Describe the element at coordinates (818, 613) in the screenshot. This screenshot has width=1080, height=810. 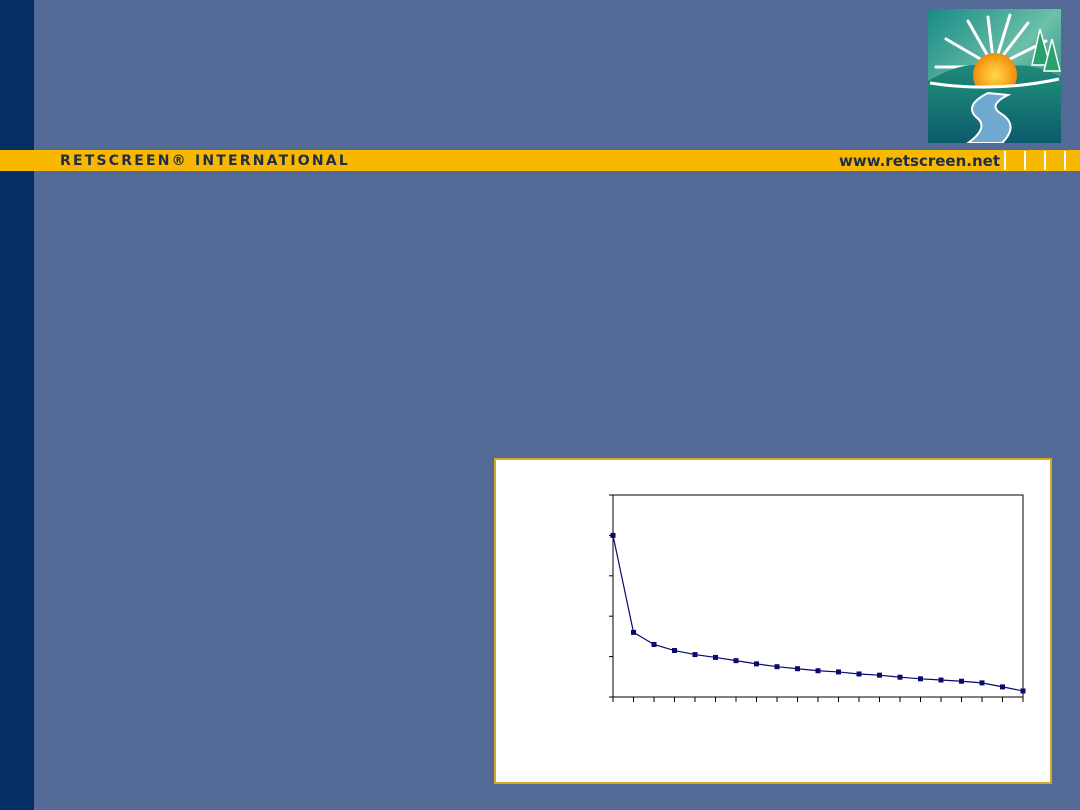
I see `series-line` at that location.